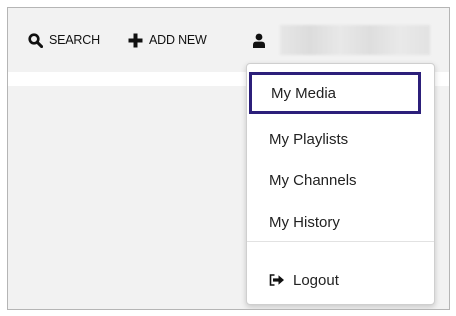  Describe the element at coordinates (281, 280) in the screenshot. I see `sign-out-icon` at that location.